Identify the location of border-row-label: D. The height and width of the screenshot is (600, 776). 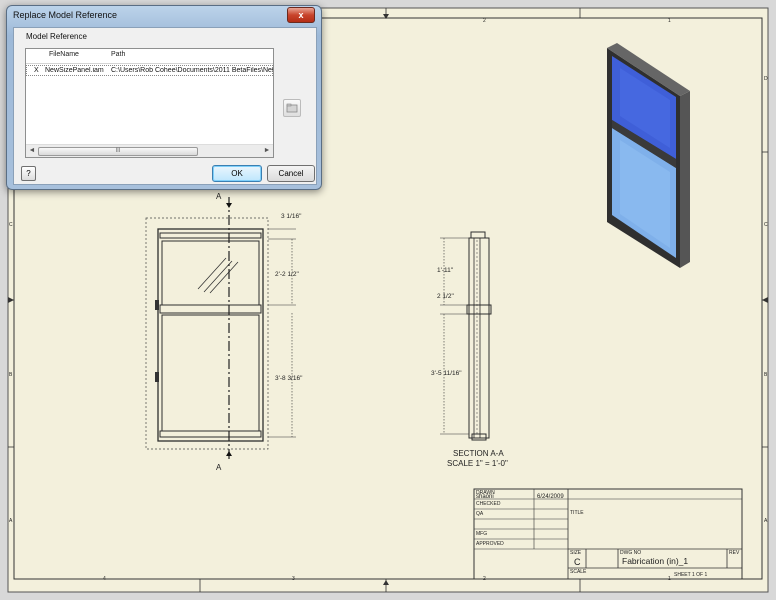
(766, 79).